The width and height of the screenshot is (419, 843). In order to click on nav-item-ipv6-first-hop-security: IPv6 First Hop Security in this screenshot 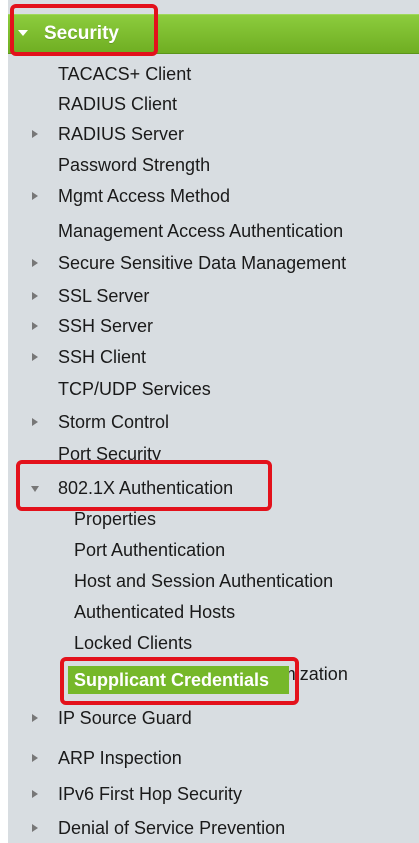, I will do `click(137, 794)`.